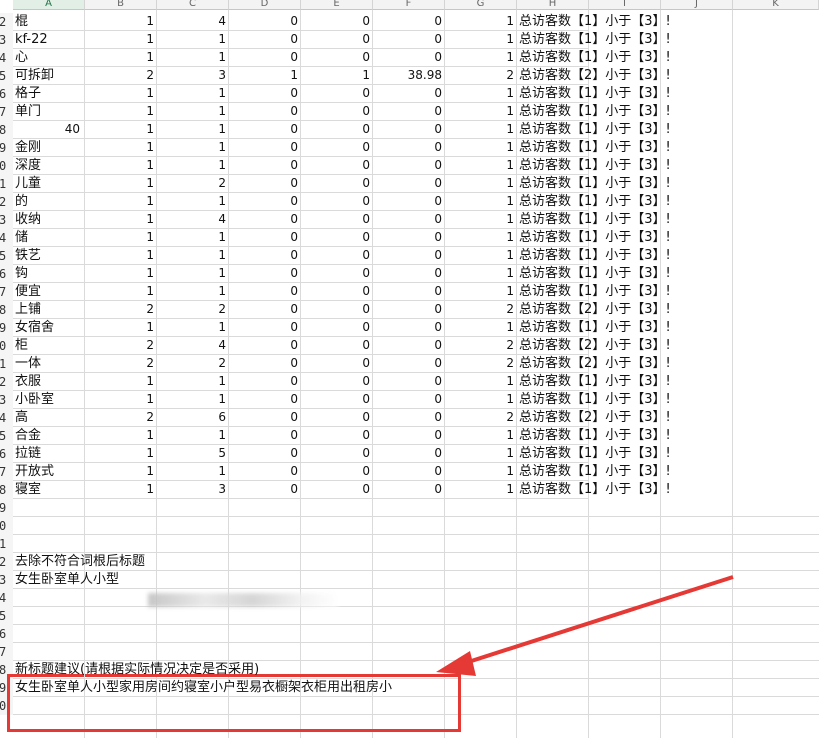 This screenshot has width=819, height=738. What do you see at coordinates (6, 418) in the screenshot?
I see `row-number: 4` at bounding box center [6, 418].